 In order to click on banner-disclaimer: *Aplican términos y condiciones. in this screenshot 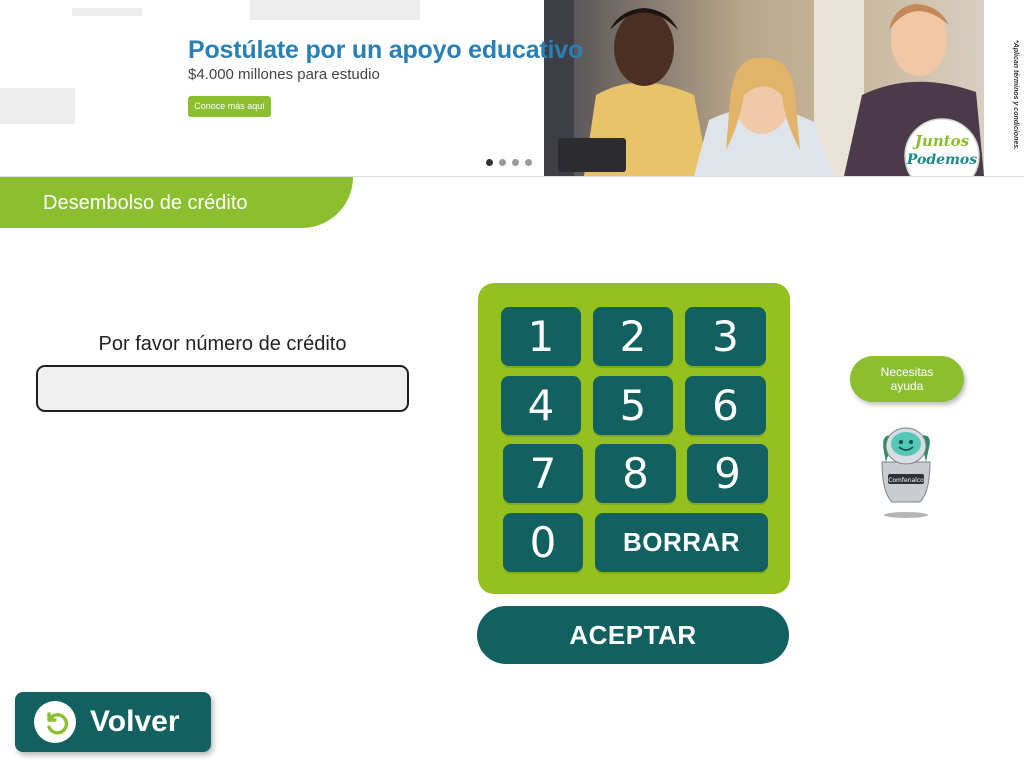, I will do `click(1015, 95)`.